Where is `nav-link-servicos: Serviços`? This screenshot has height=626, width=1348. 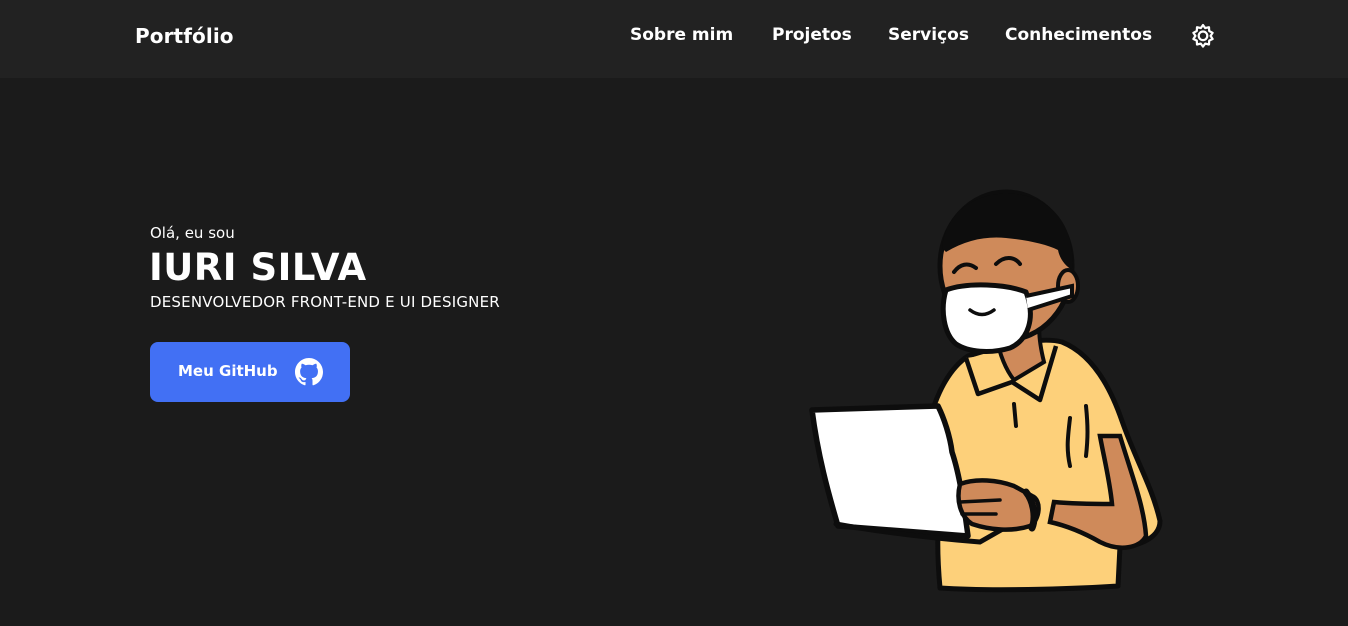
nav-link-servicos: Serviços is located at coordinates (928, 35).